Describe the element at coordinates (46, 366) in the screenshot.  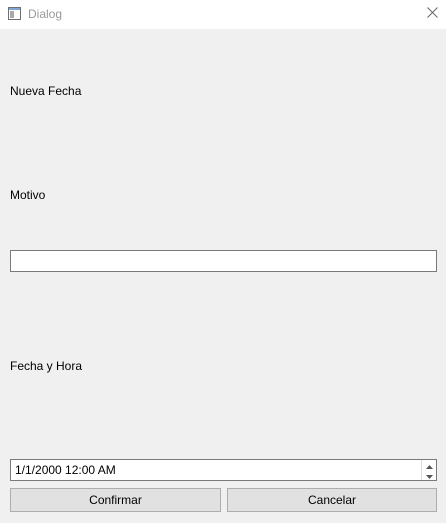
I see `date-time-label: Fecha y Hora` at that location.